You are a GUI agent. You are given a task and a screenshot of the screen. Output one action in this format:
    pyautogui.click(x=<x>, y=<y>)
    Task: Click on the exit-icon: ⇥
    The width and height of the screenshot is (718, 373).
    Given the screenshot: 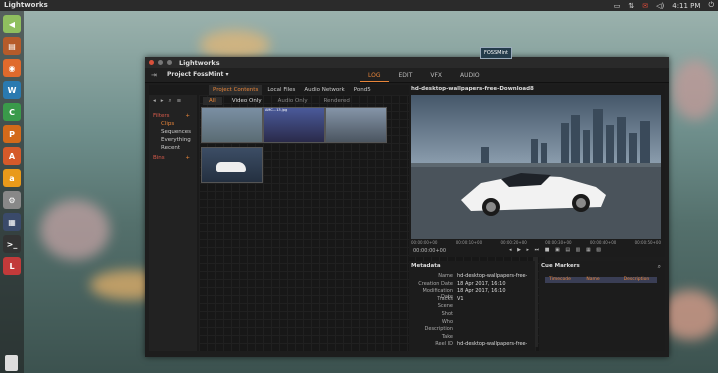 What is the action you would take?
    pyautogui.click(x=154, y=75)
    